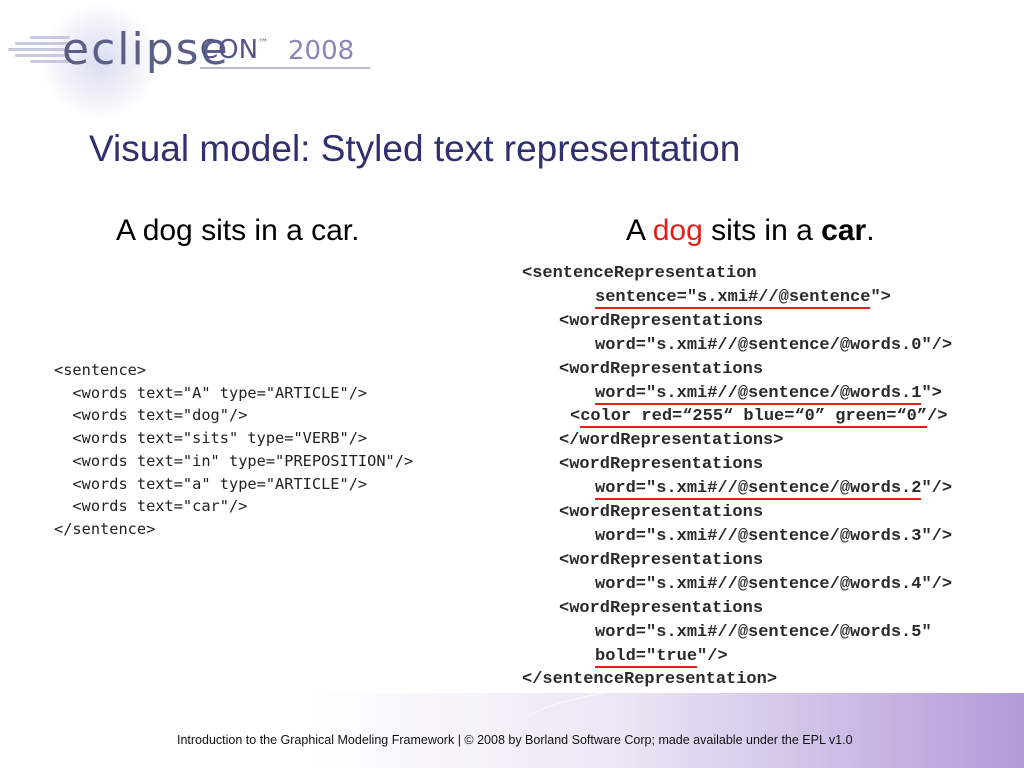  I want to click on code-line: bold="true"/>, so click(737, 657).